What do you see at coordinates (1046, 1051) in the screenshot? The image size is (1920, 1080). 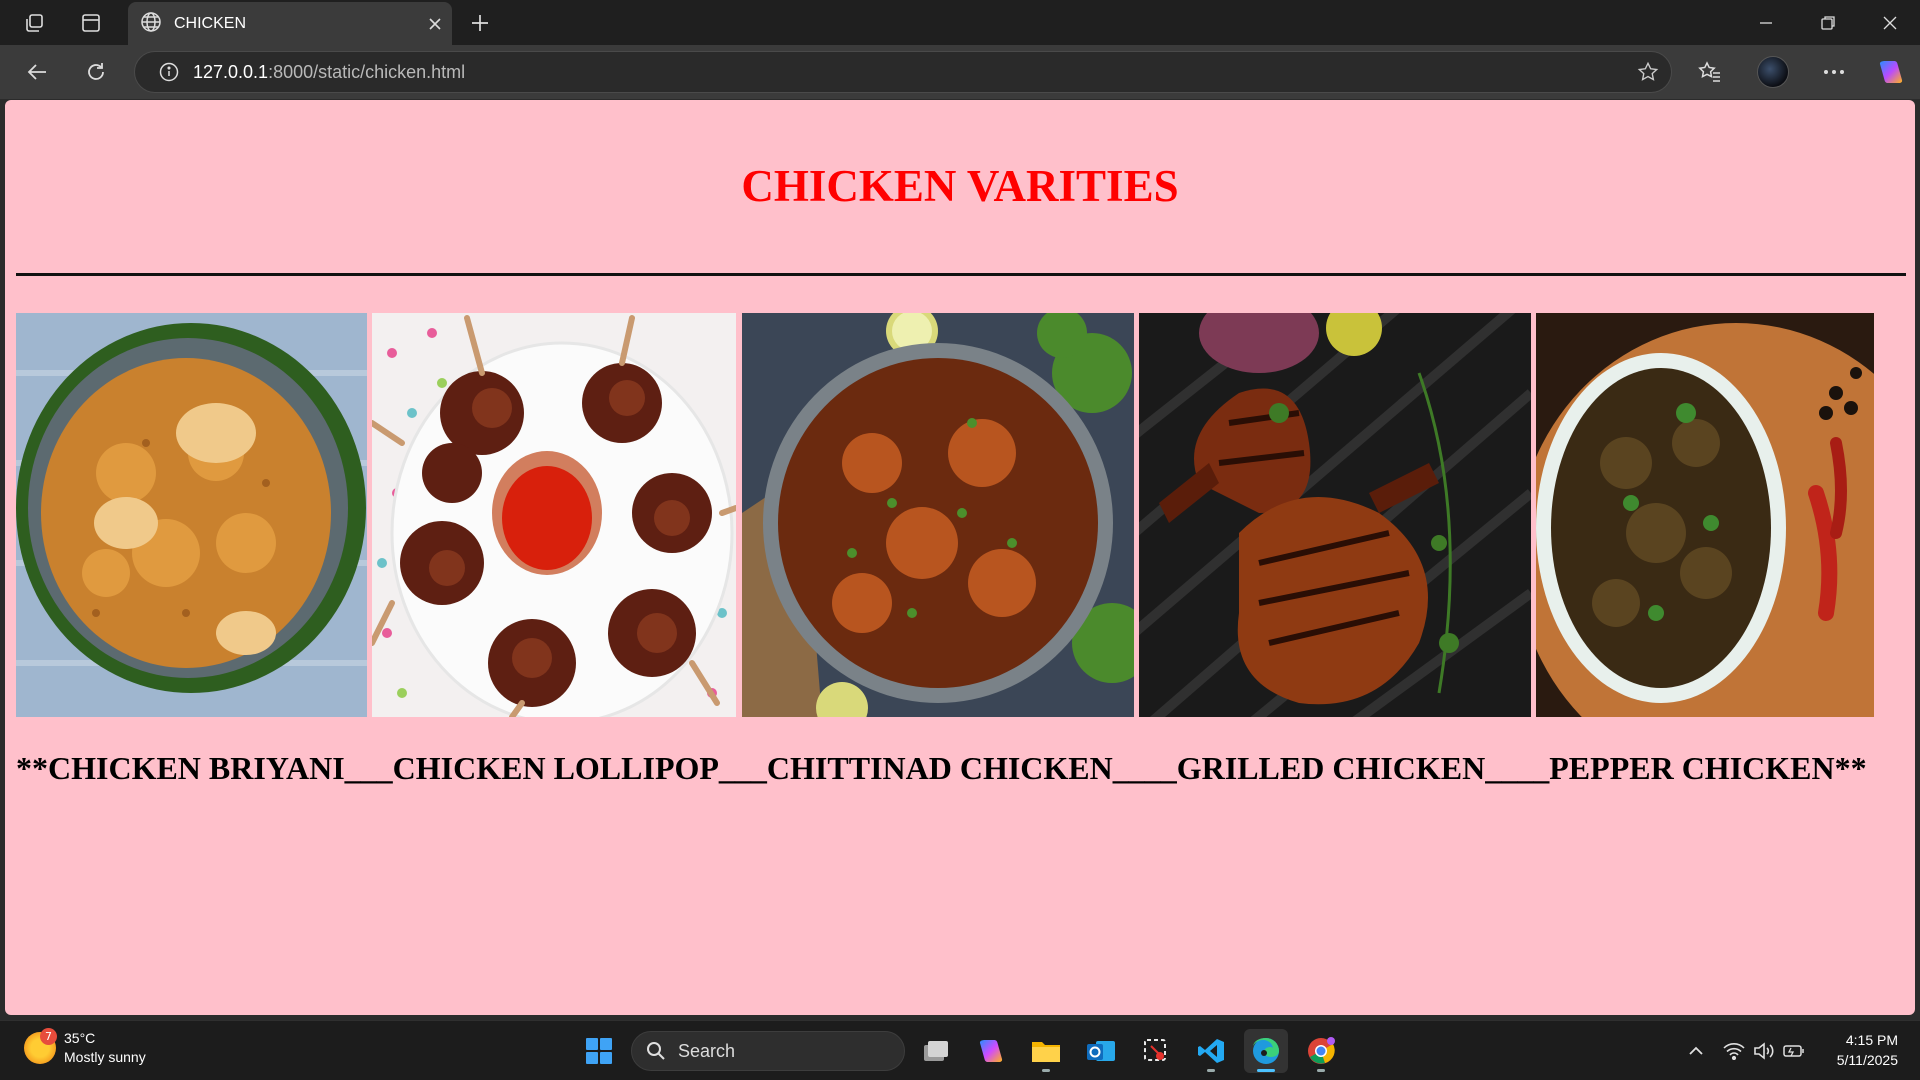 I see `file-explorer-icon` at bounding box center [1046, 1051].